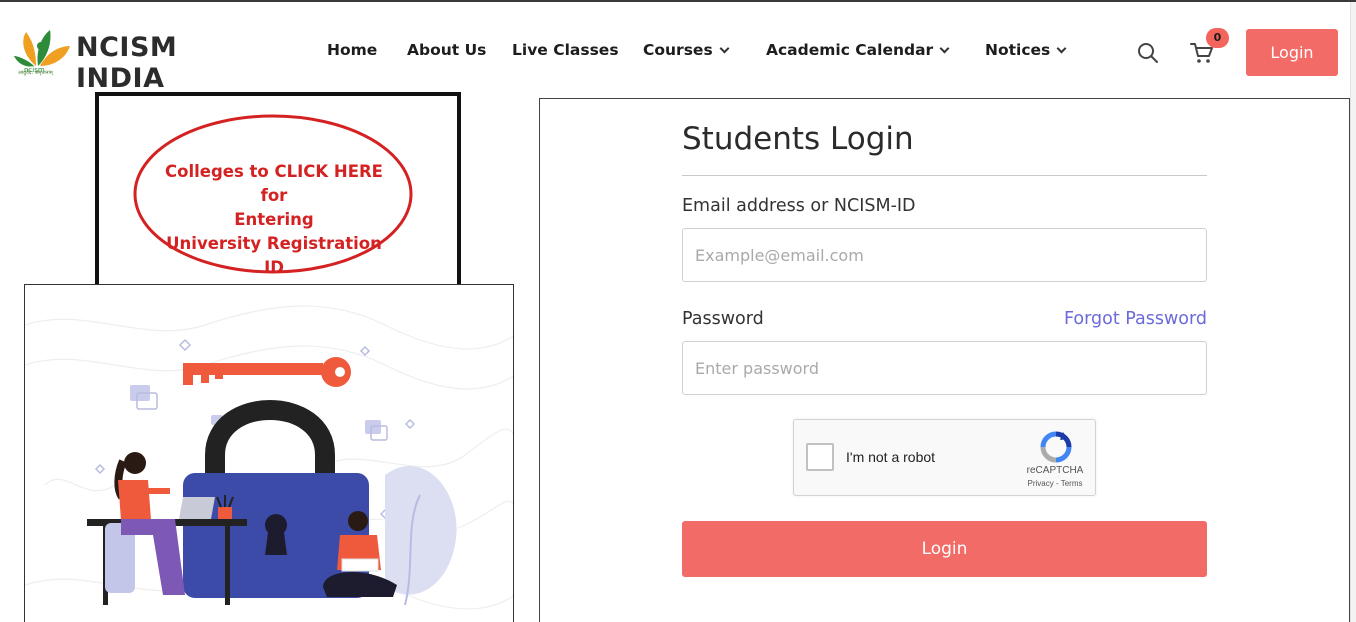  I want to click on nav-about-us-label: About Us, so click(447, 50).